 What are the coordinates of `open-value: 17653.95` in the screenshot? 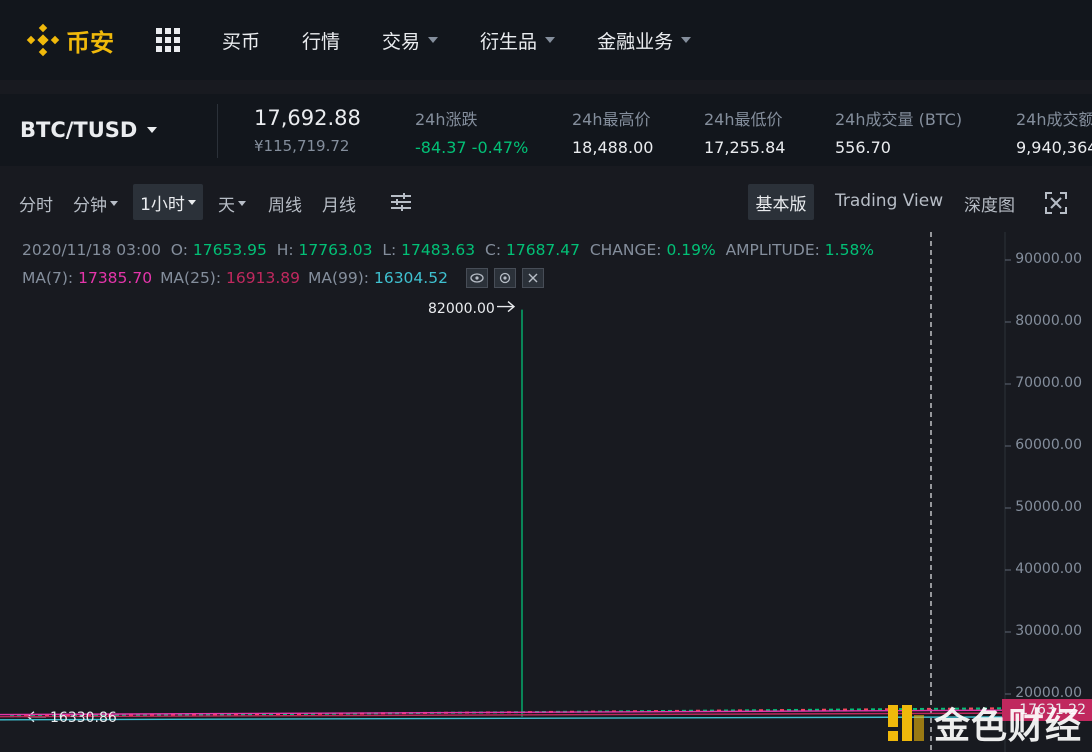 It's located at (229, 250).